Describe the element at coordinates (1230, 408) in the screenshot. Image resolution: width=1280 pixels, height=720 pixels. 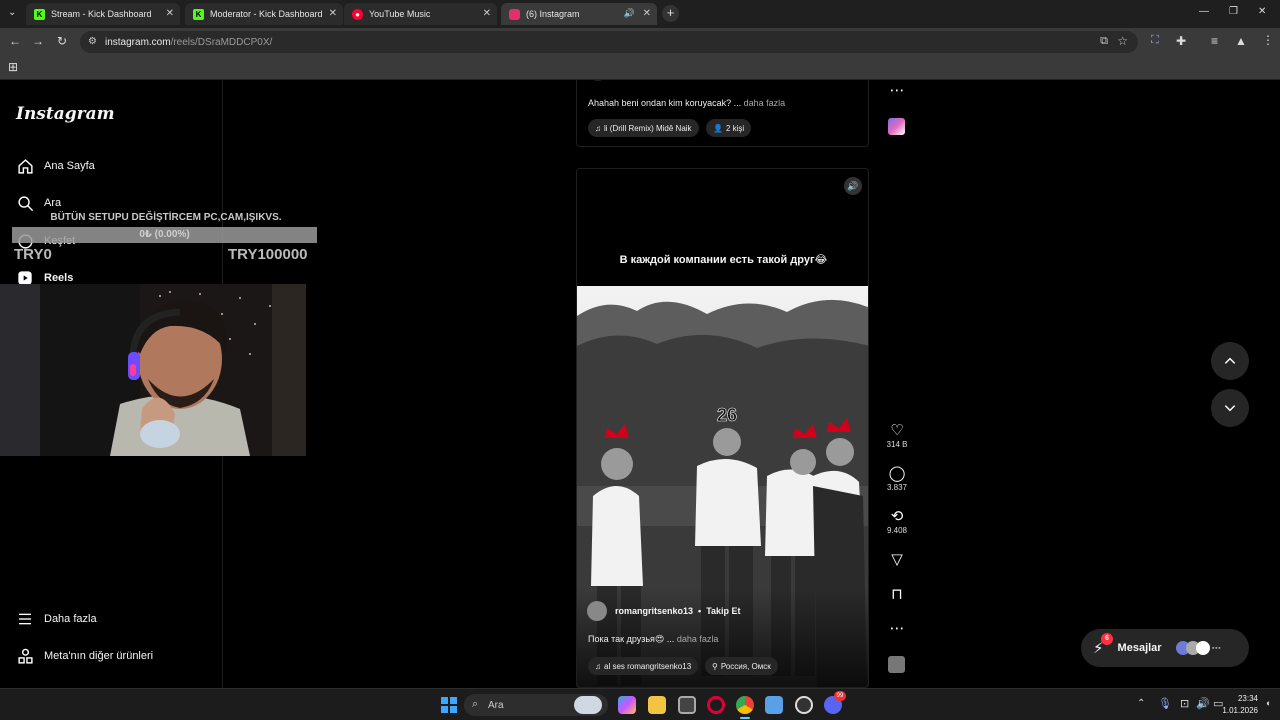
I see `next-reel-button` at that location.